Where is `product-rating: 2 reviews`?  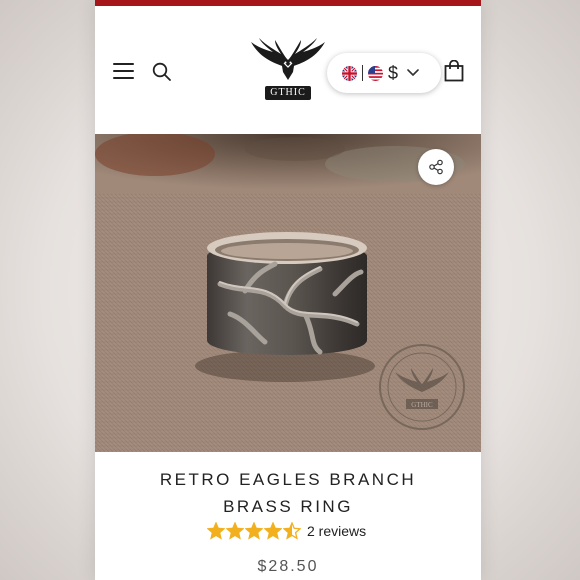
product-rating: 2 reviews is located at coordinates (286, 531).